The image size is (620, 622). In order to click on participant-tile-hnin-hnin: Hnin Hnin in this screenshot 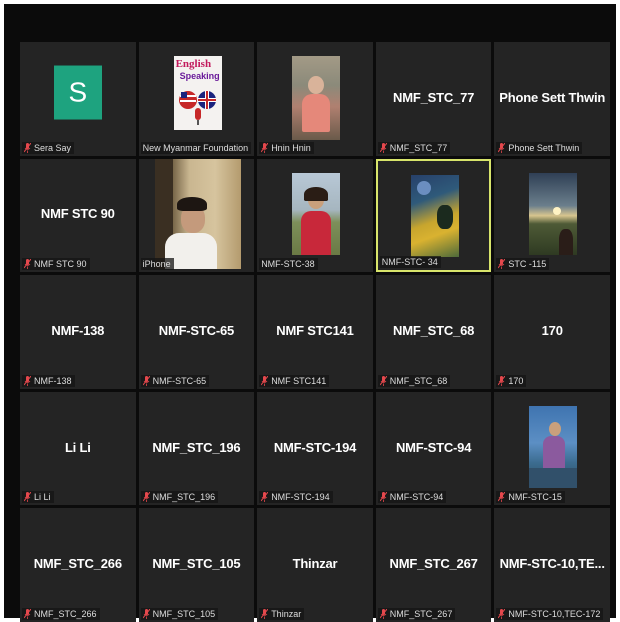, I will do `click(315, 99)`.